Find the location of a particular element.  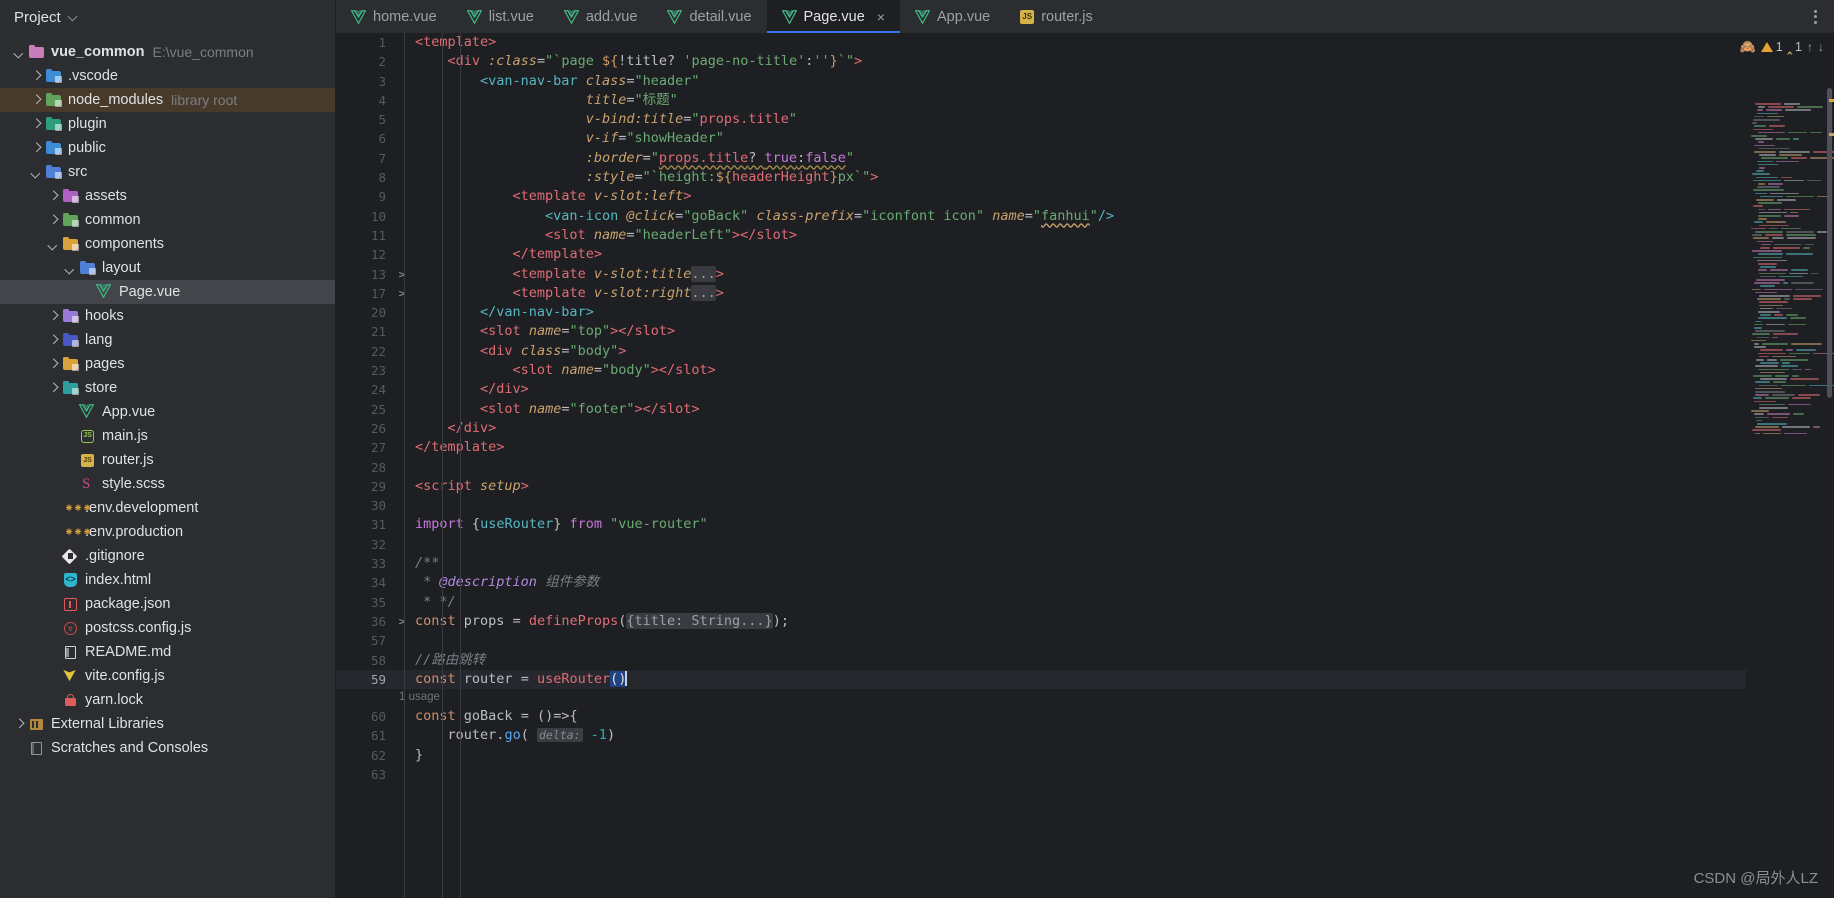

editor-tab-detail-vue: detail.vue is located at coordinates (709, 16).